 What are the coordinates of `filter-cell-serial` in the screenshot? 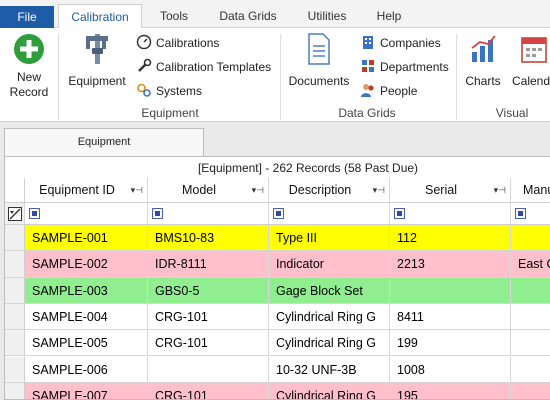 It's located at (450, 214).